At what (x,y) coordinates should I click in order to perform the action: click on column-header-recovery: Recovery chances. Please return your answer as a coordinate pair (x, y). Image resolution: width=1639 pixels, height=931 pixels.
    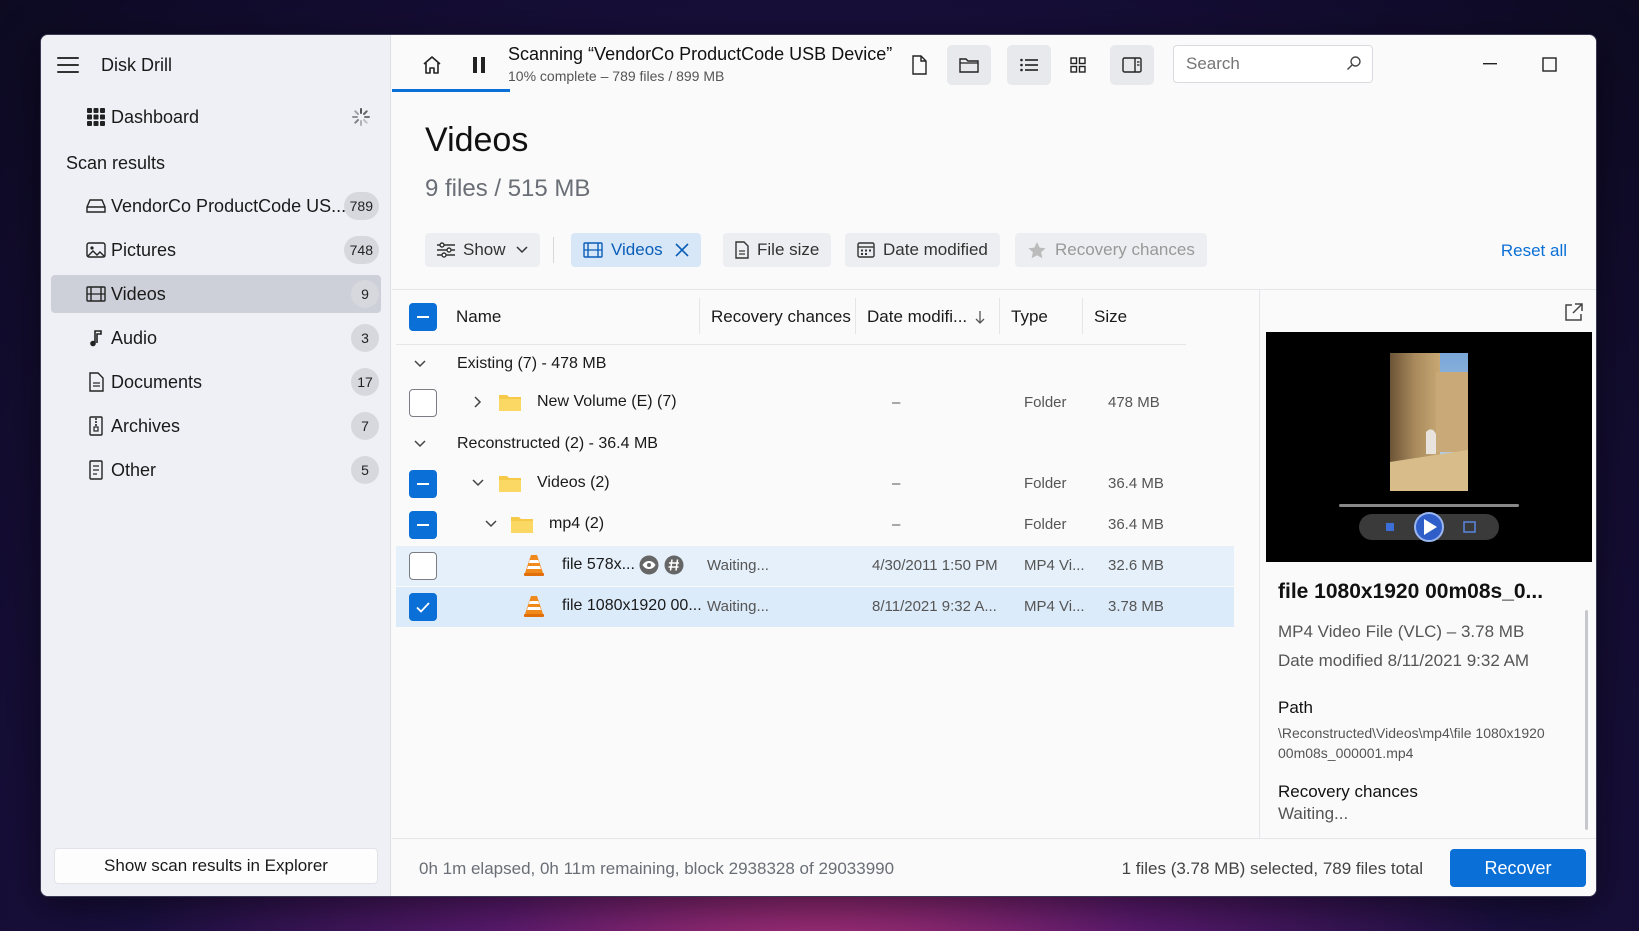
    Looking at the image, I should click on (781, 317).